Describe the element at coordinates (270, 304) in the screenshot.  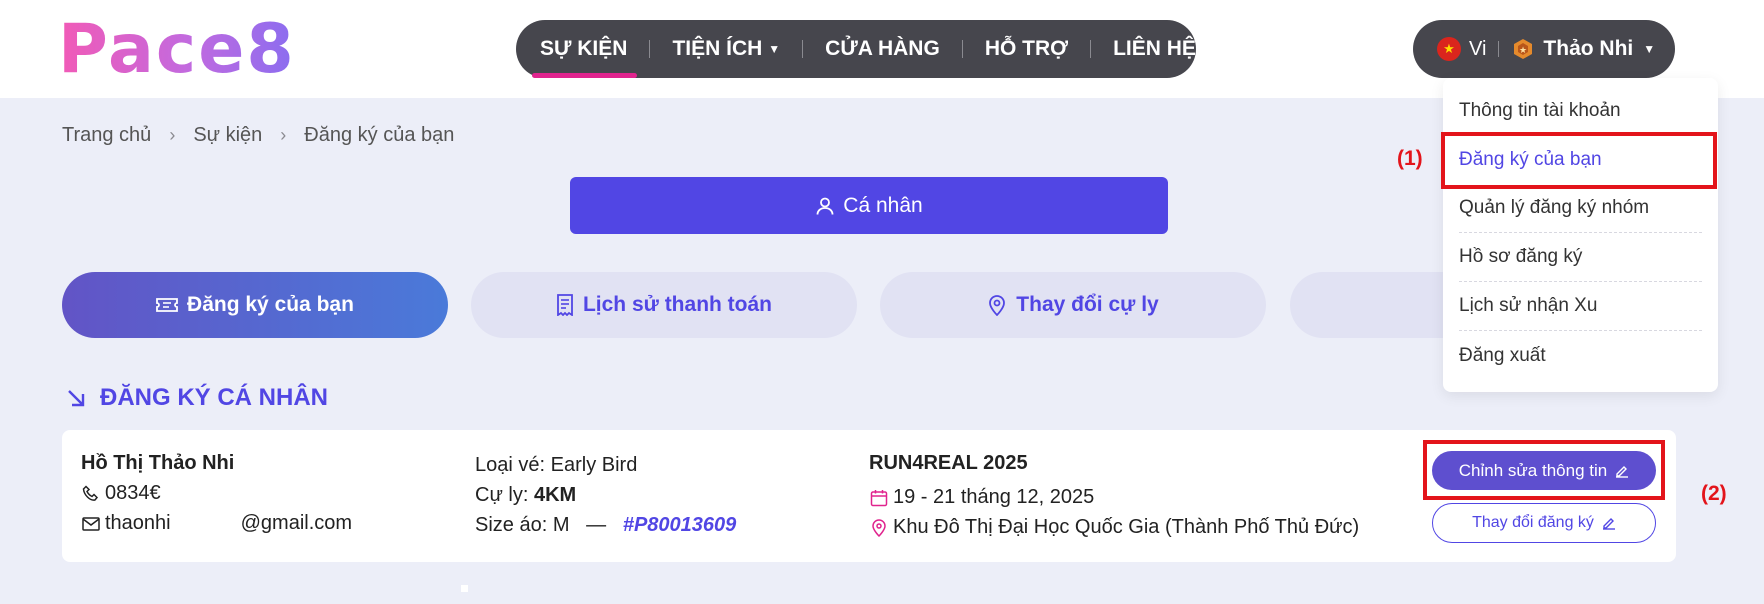
I see `tab-label: Đăng ký của bạn` at that location.